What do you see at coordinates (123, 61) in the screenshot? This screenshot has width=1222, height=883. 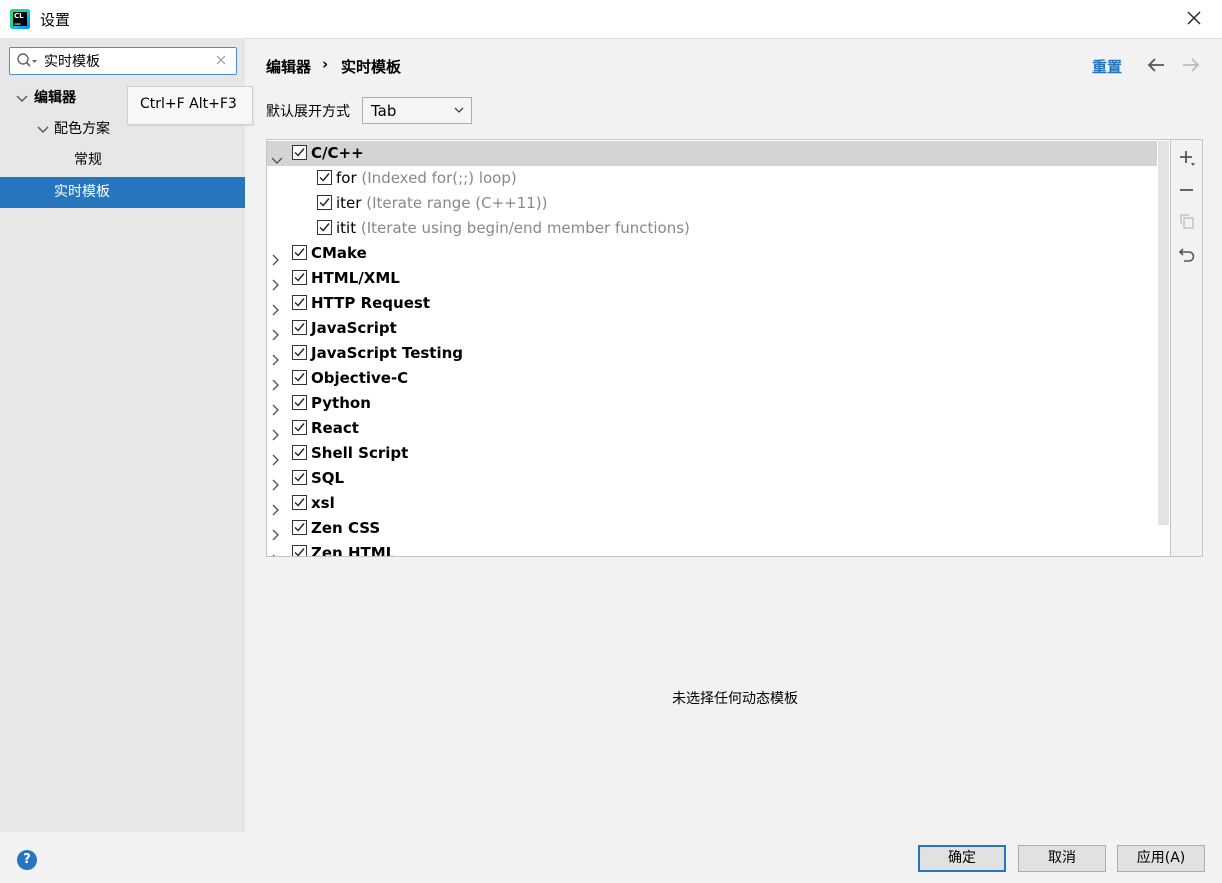 I see `settings-search-field: 实时模板` at bounding box center [123, 61].